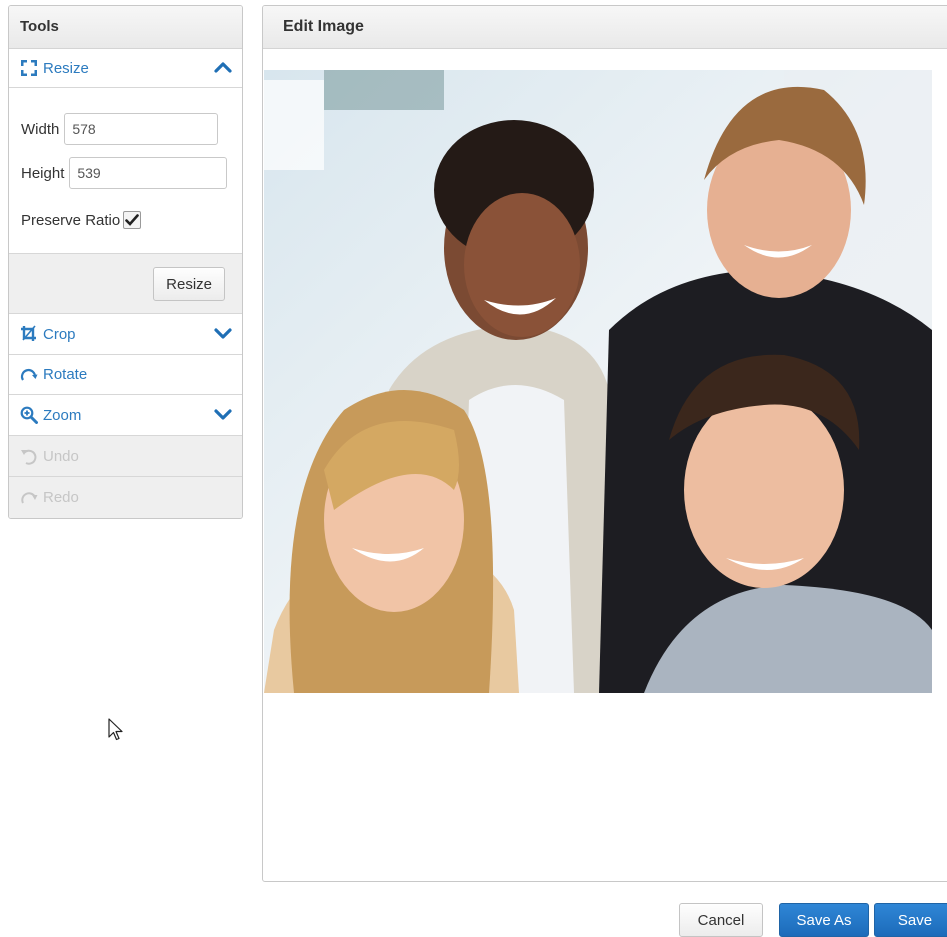  What do you see at coordinates (125, 497) in the screenshot?
I see `tool-redo: Redo` at bounding box center [125, 497].